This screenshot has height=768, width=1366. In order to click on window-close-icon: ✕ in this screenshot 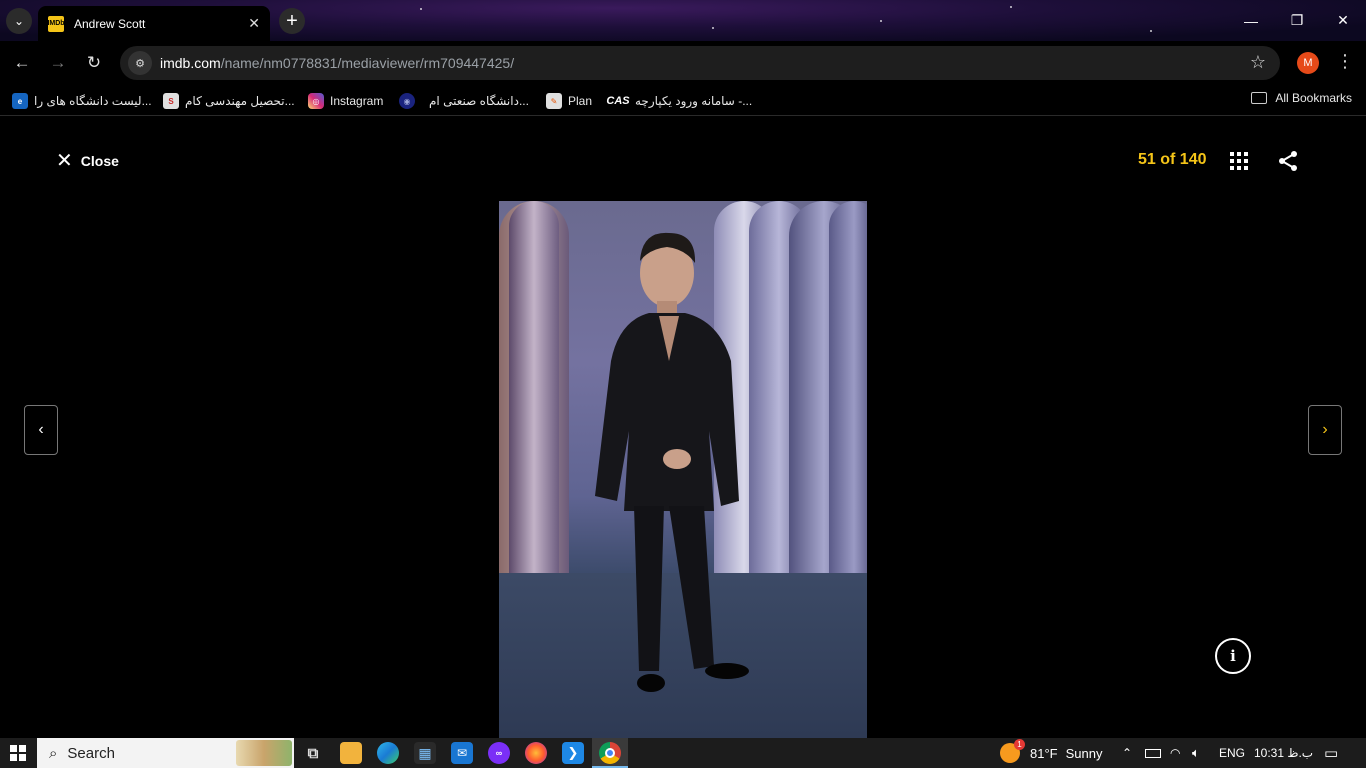, I will do `click(1343, 20)`.